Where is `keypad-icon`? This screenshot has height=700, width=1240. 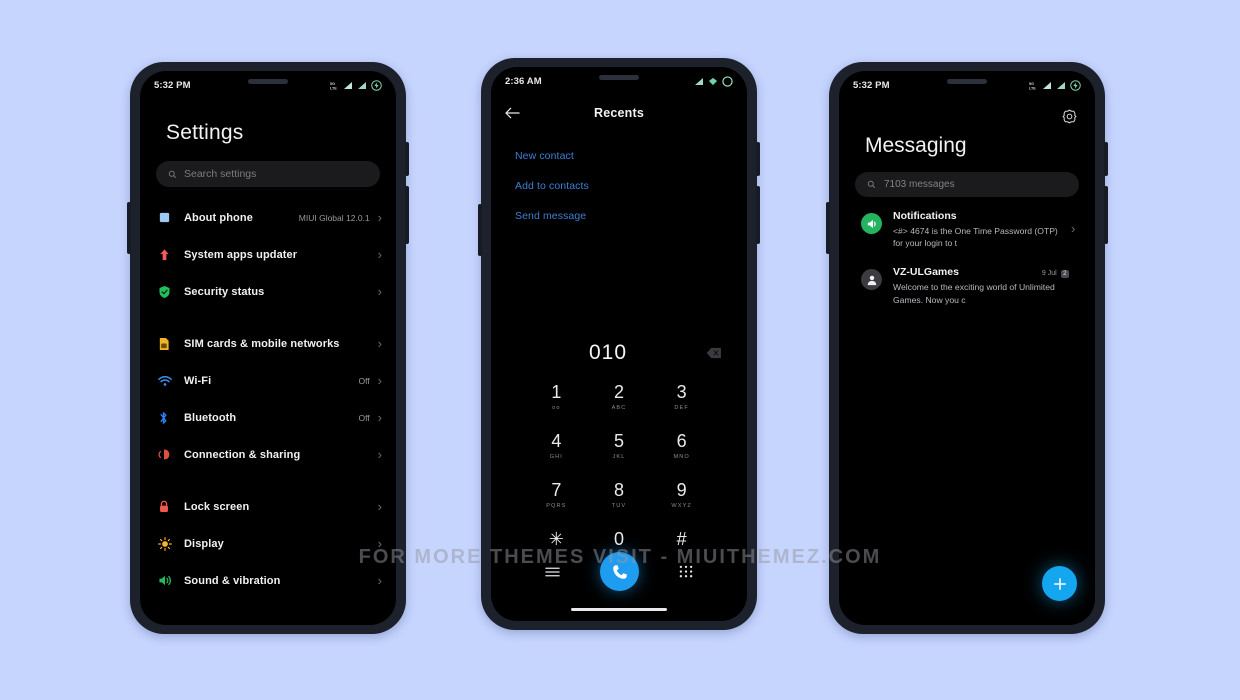
keypad-icon is located at coordinates (686, 572).